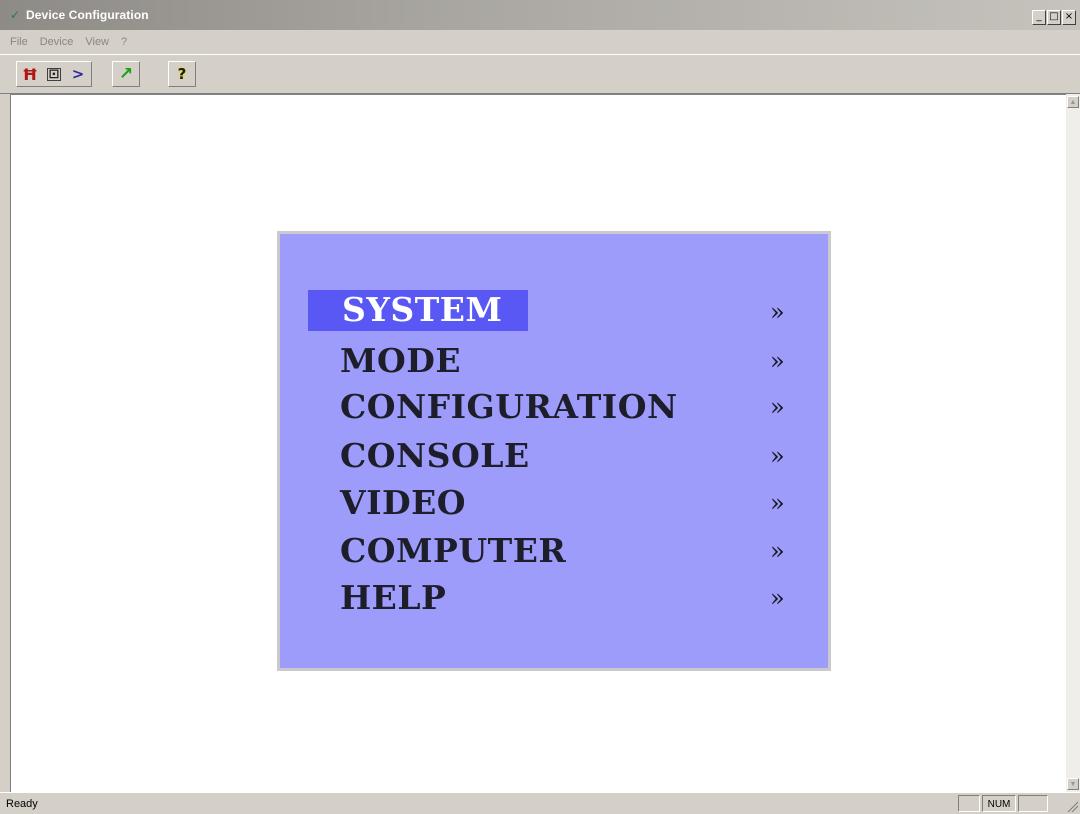  Describe the element at coordinates (22, 804) in the screenshot. I see `status-text: Ready` at that location.